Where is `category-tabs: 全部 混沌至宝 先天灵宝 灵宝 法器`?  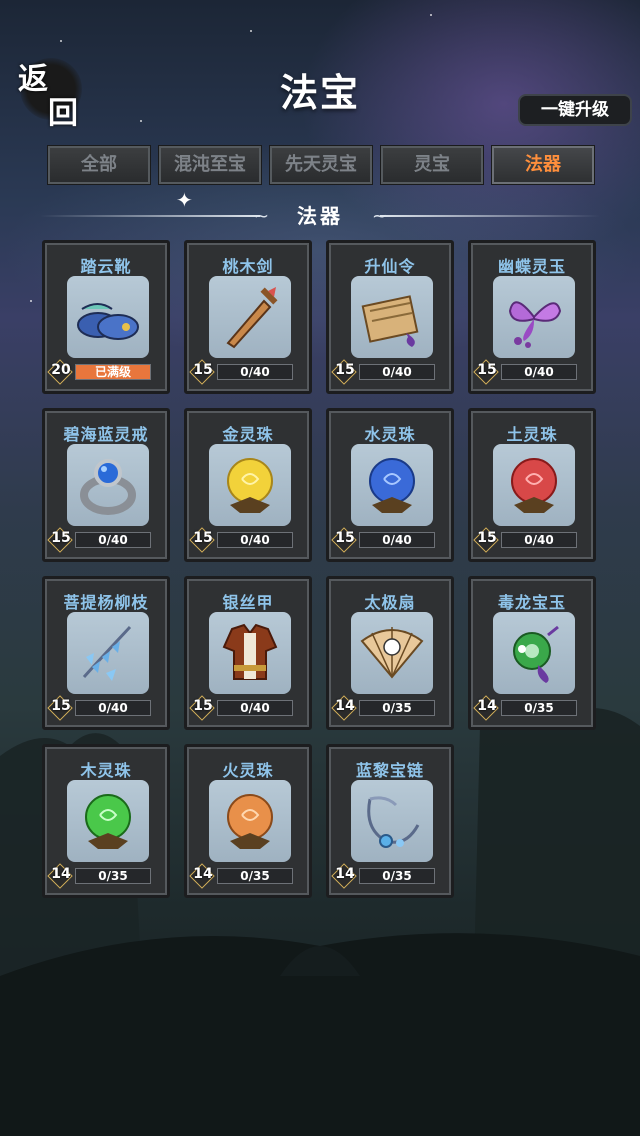
category-tabs: 全部 混沌至宝 先天灵宝 灵宝 法器 is located at coordinates (322, 165).